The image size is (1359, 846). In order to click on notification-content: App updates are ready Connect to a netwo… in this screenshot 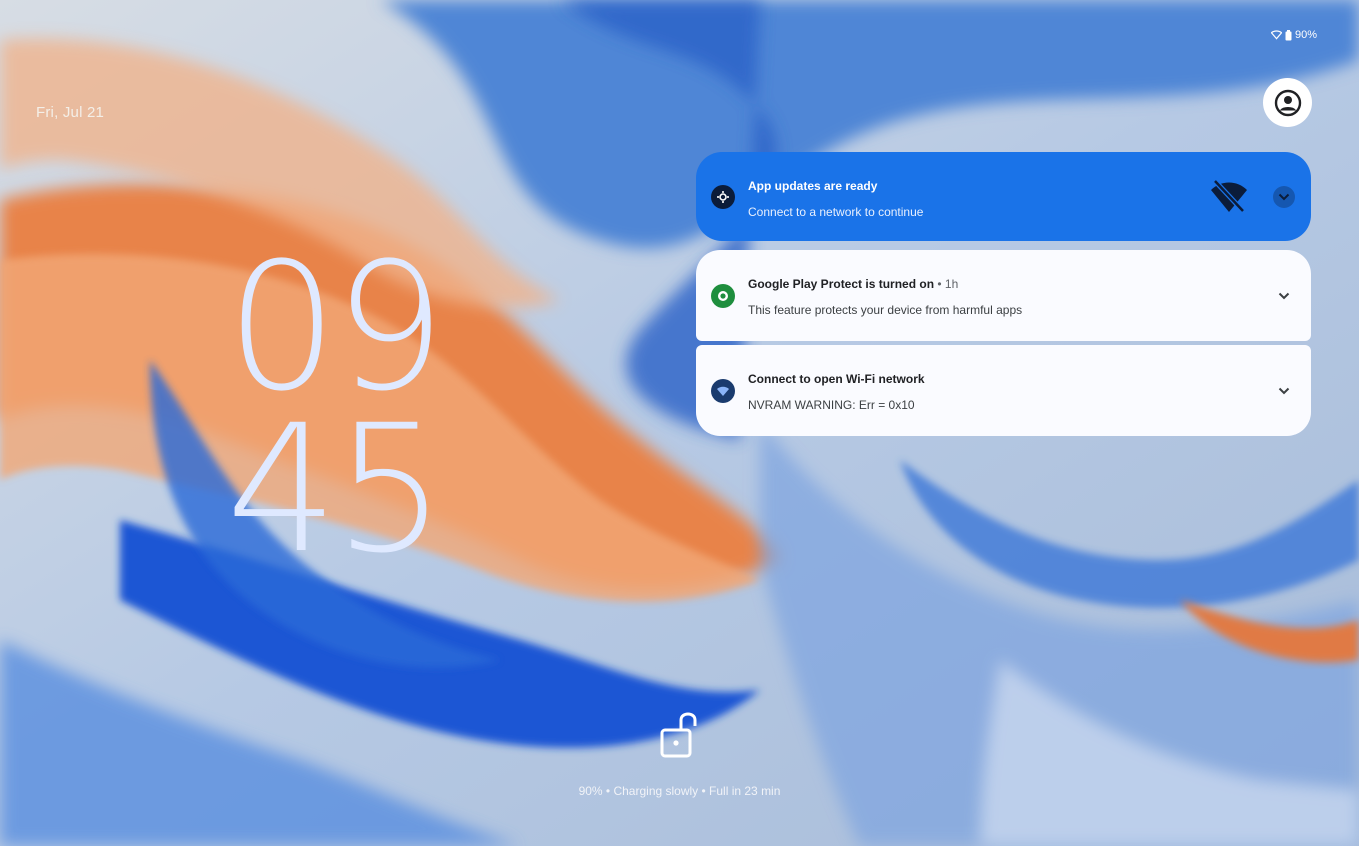, I will do `click(835, 199)`.